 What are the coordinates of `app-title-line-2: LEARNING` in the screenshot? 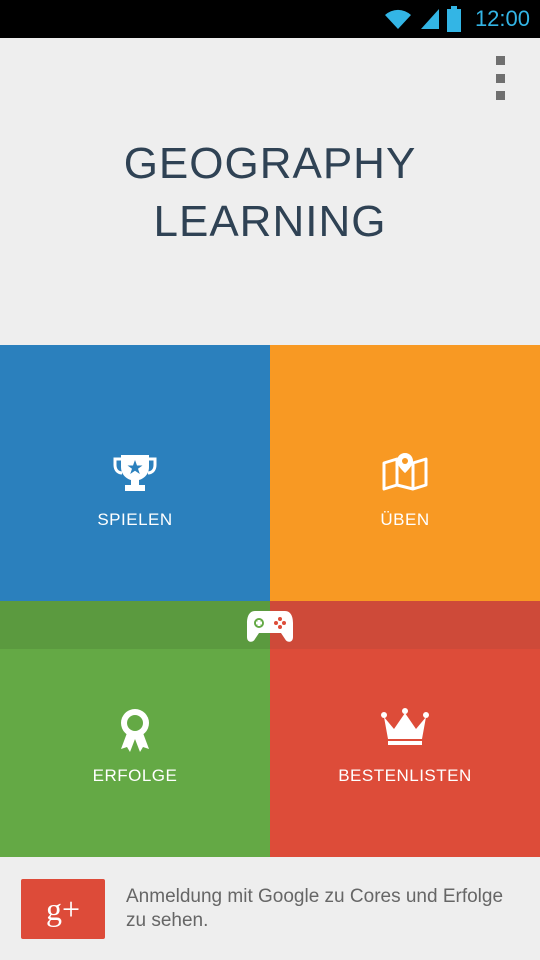 It's located at (270, 221).